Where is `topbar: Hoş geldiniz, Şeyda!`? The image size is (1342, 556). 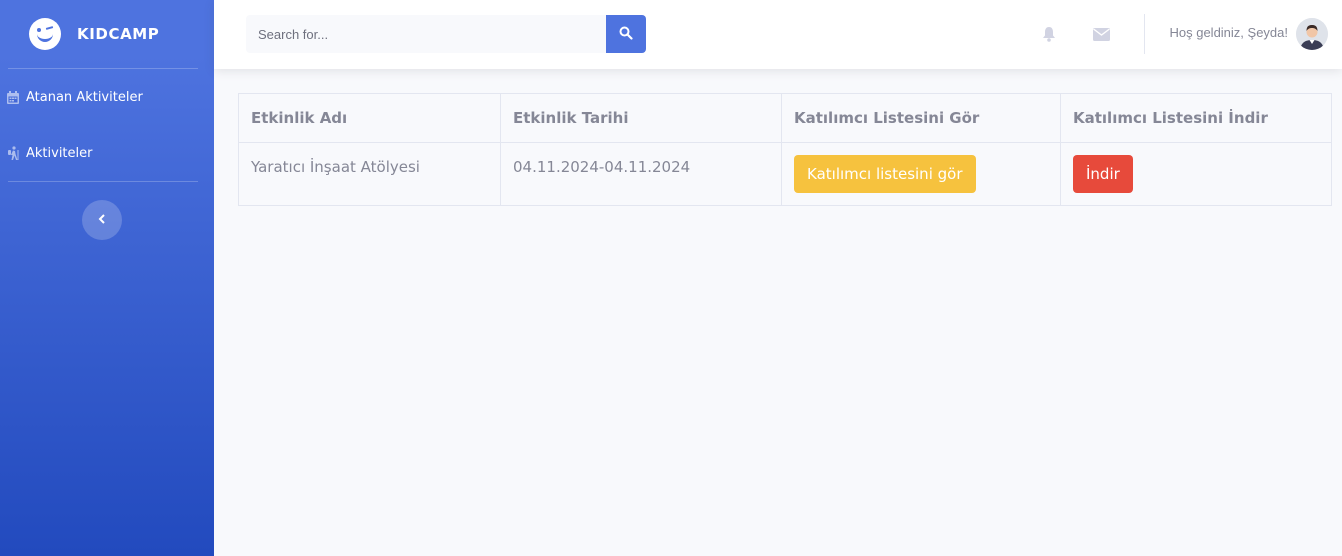 topbar: Hoş geldiniz, Şeyda! is located at coordinates (778, 34).